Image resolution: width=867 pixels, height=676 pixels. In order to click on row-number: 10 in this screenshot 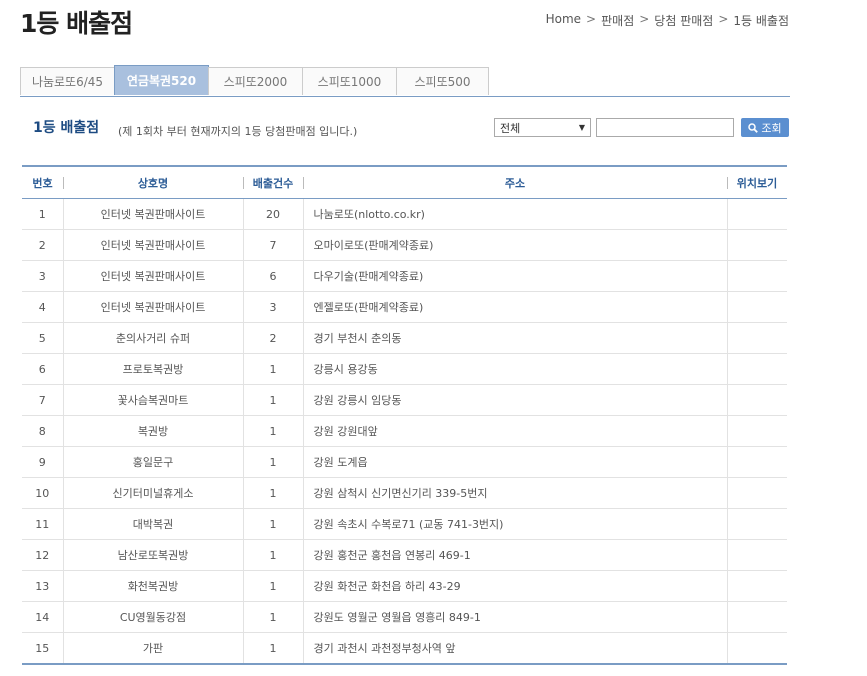, I will do `click(42, 493)`.